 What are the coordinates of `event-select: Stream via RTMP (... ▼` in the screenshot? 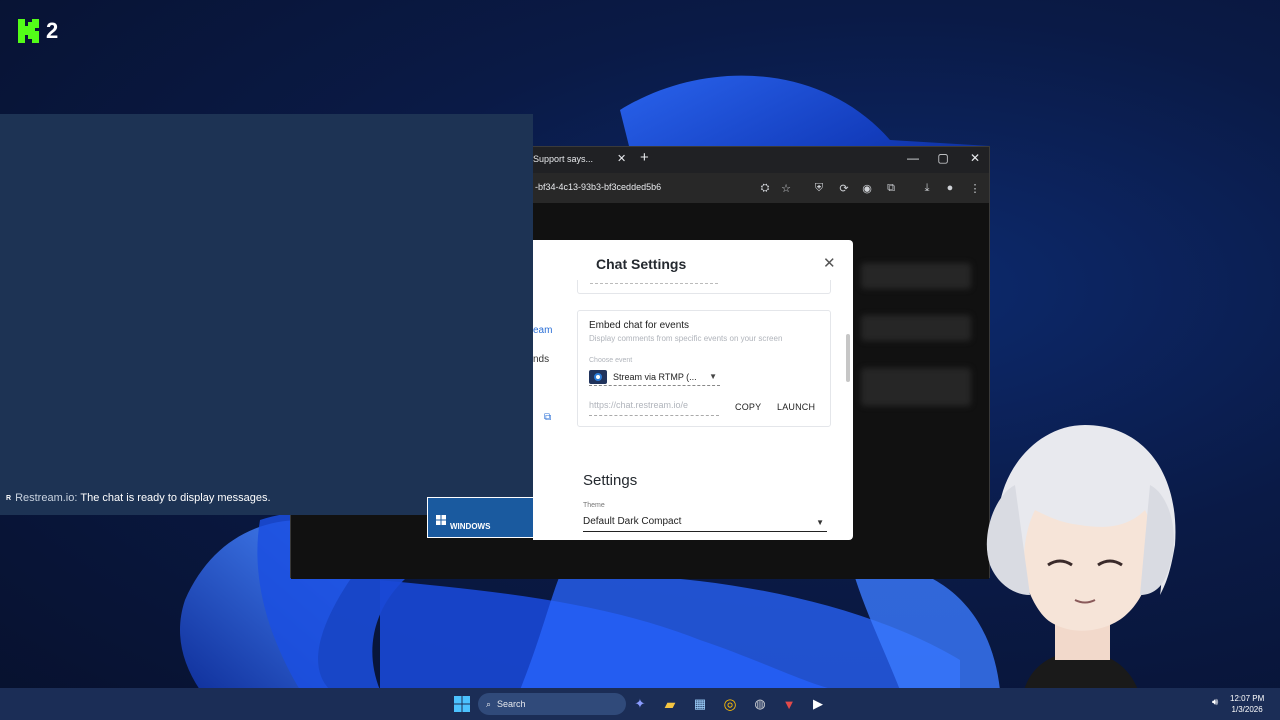 It's located at (654, 377).